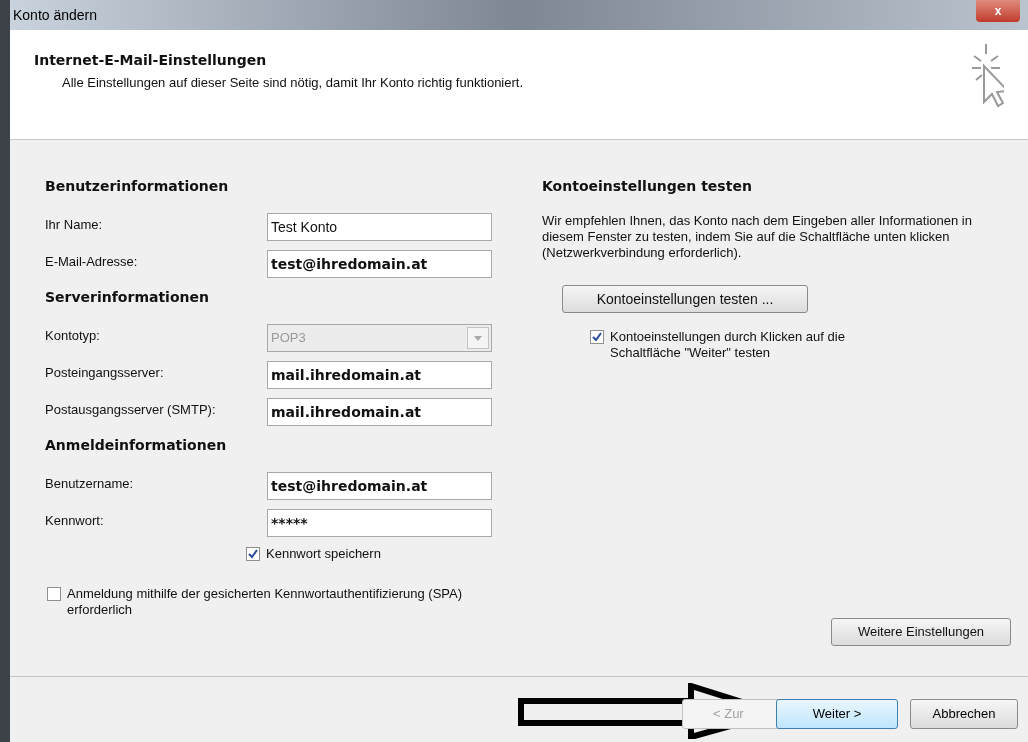  I want to click on page-subtitle: Alle Einstellungen auf dieser Seite sind nötig, damit Ihr Konto richtig funktioniert., so click(293, 83).